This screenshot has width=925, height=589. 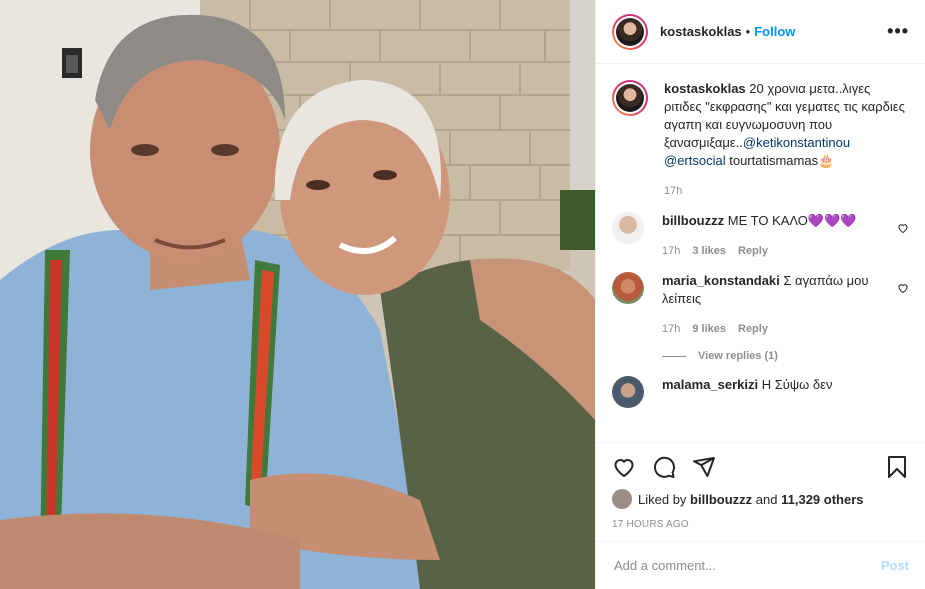 What do you see at coordinates (710, 384) in the screenshot?
I see `comment-username: malama_serkizi` at bounding box center [710, 384].